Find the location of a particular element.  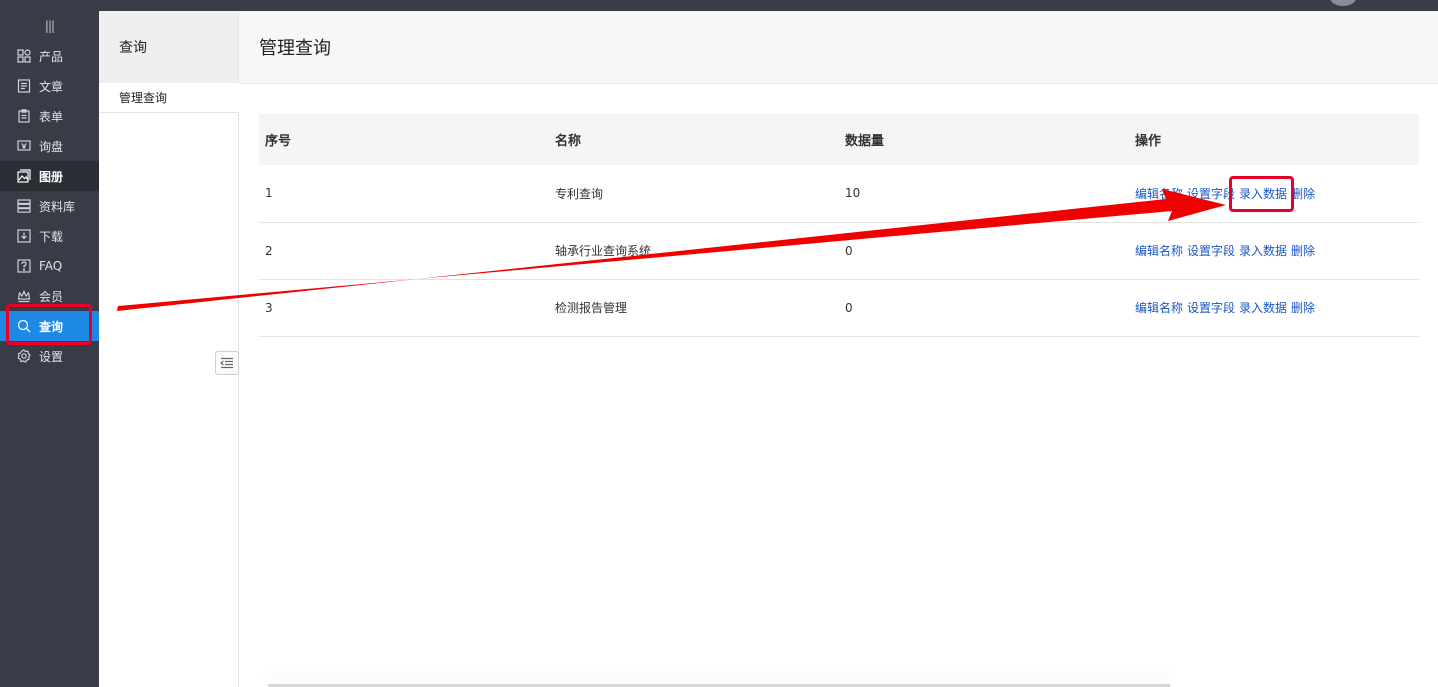

column-header-name: 名称 is located at coordinates (568, 141).